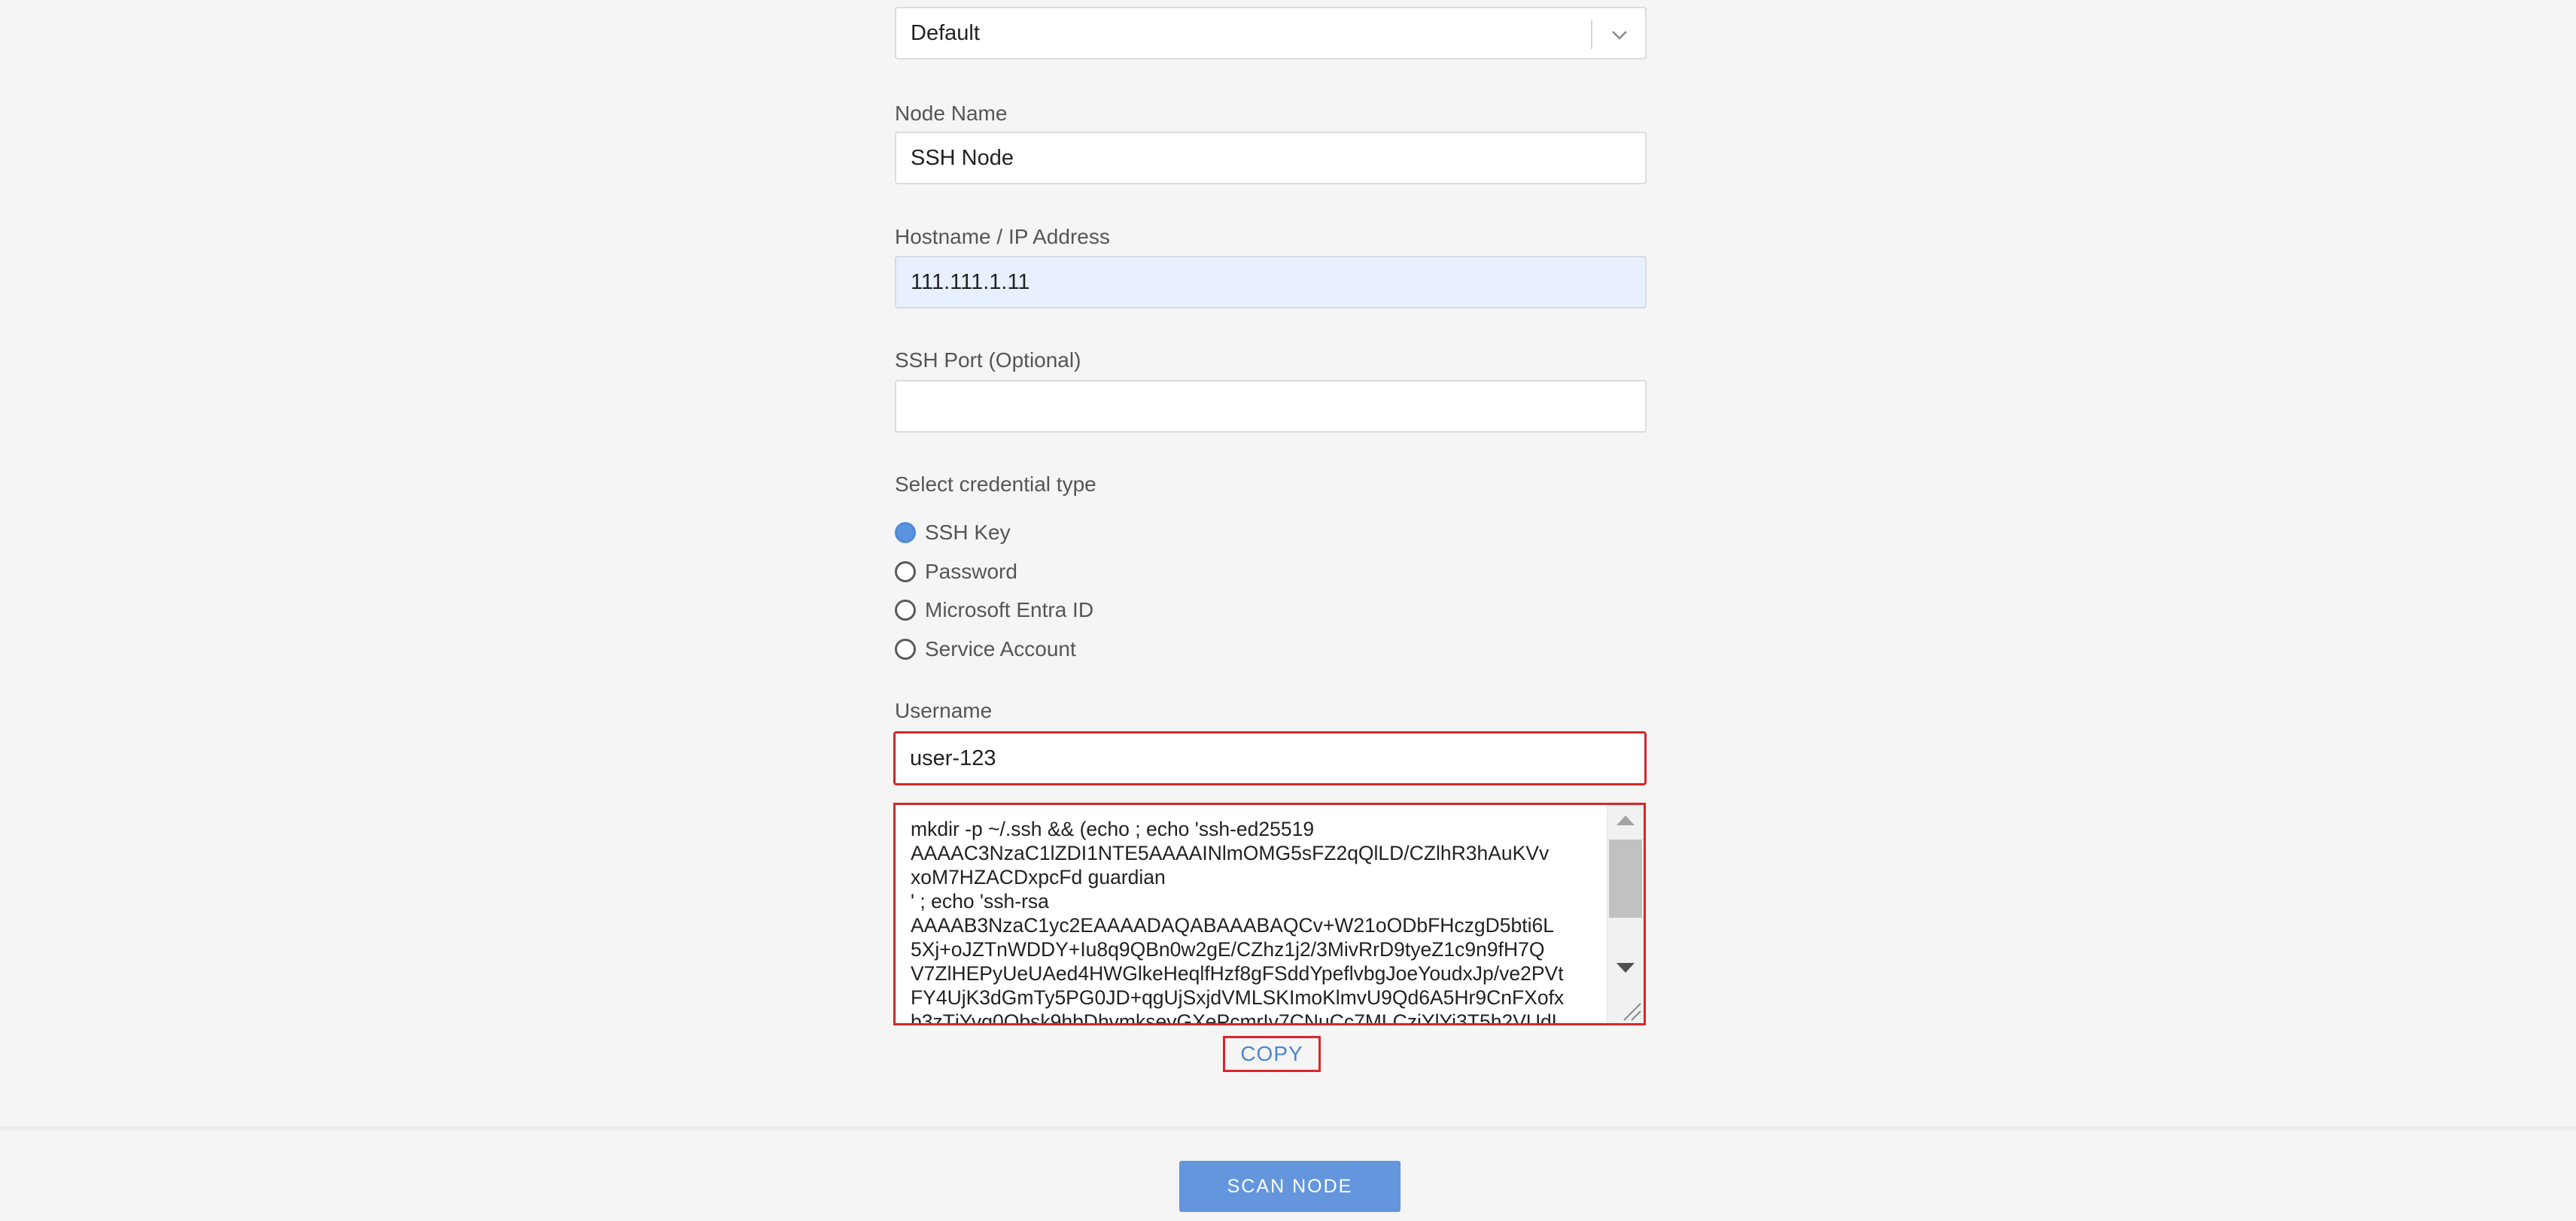  Describe the element at coordinates (1620, 35) in the screenshot. I see `chevron-down-icon` at that location.